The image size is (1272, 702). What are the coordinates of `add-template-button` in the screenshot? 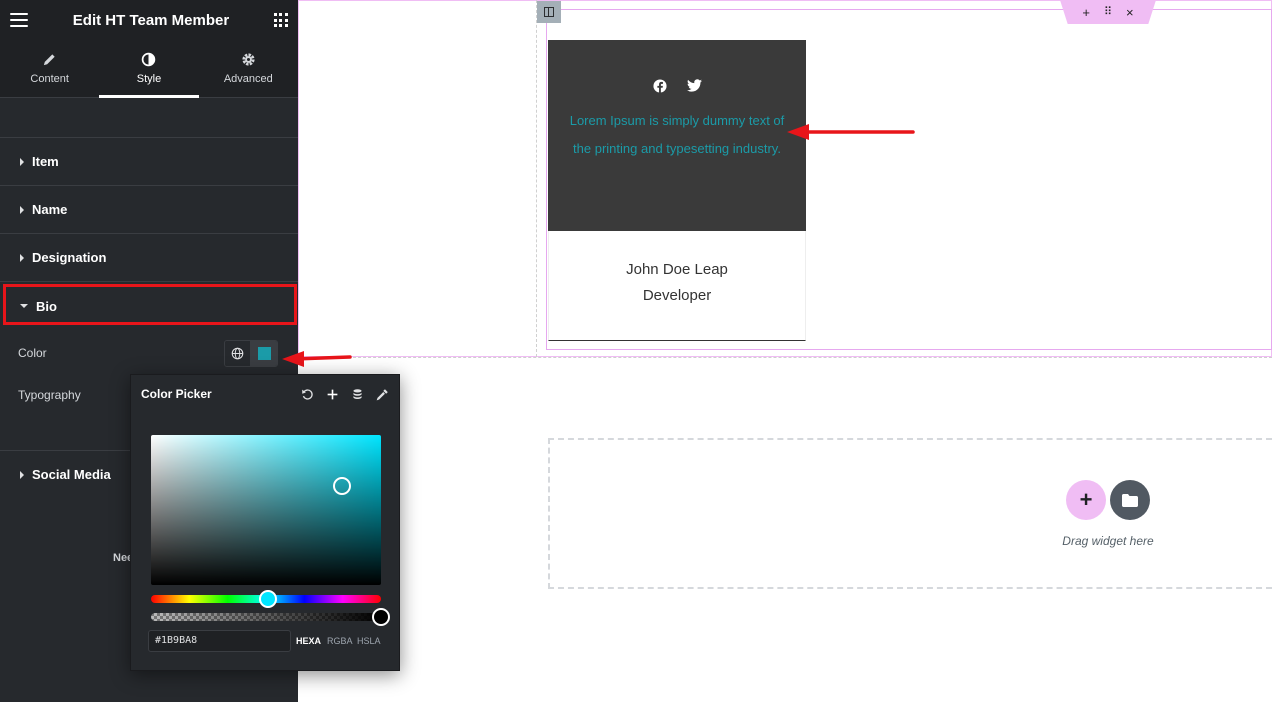 It's located at (1130, 500).